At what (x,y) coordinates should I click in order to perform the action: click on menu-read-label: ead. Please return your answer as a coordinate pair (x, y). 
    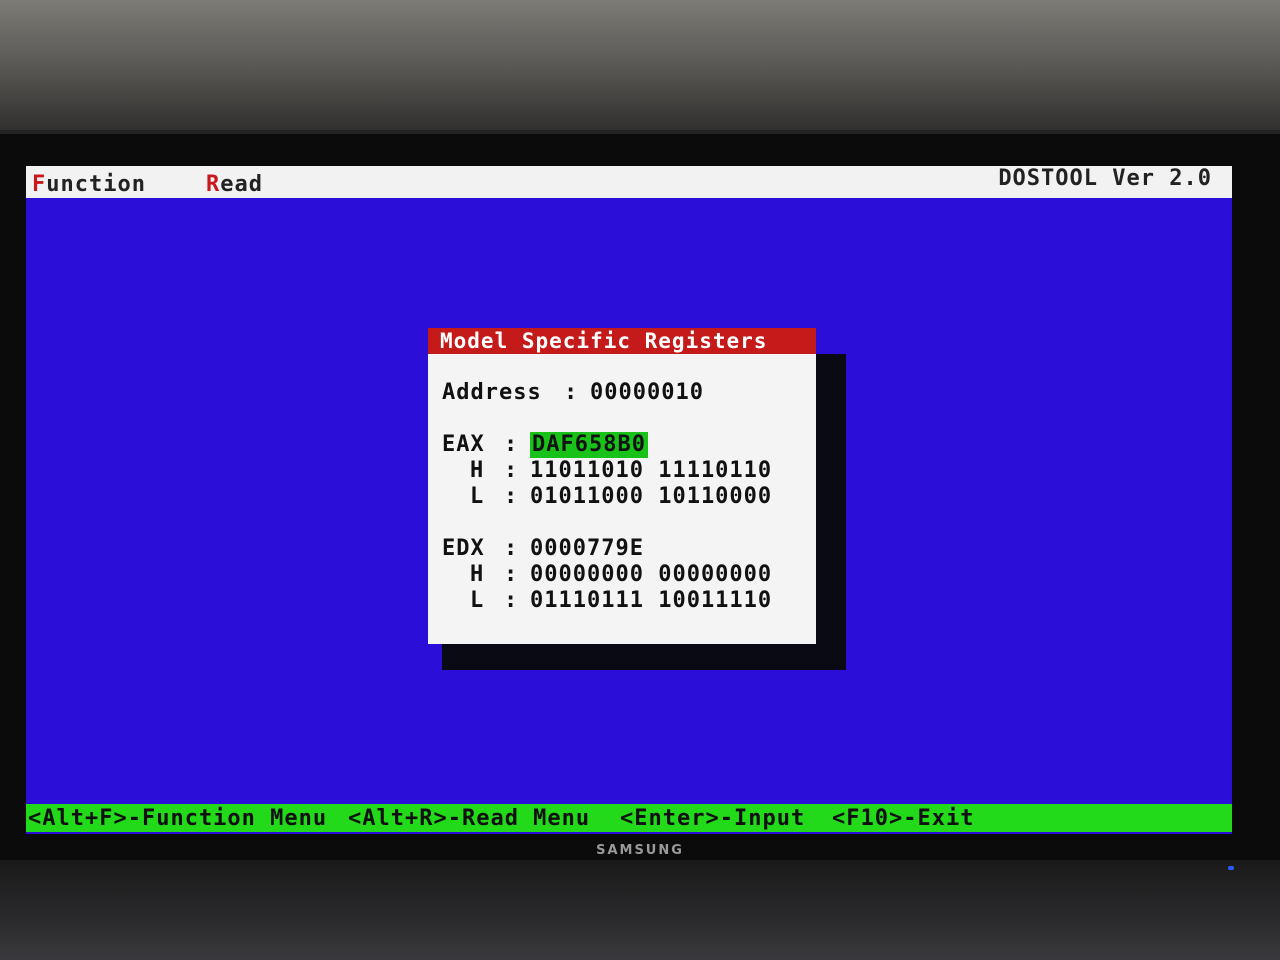
    Looking at the image, I should click on (241, 184).